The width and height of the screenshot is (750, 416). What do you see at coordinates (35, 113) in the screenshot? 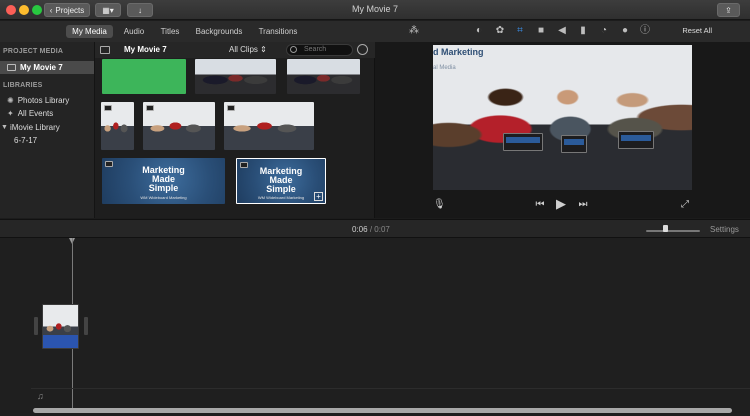
I see `sidebar-item-label: All Events` at bounding box center [35, 113].